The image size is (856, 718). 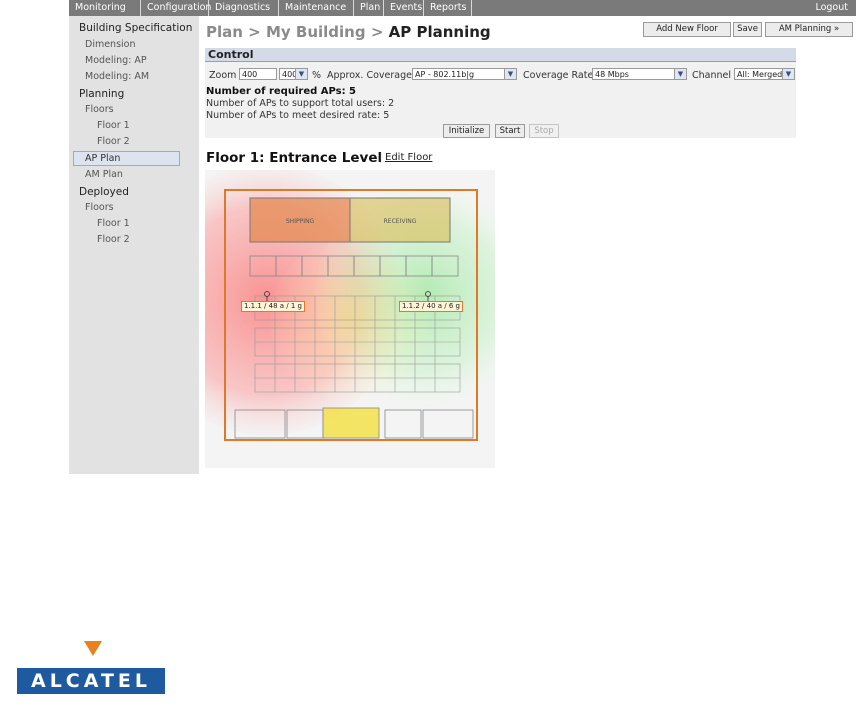 I want to click on alcatel-logo: ALCATEL, so click(x=91, y=681).